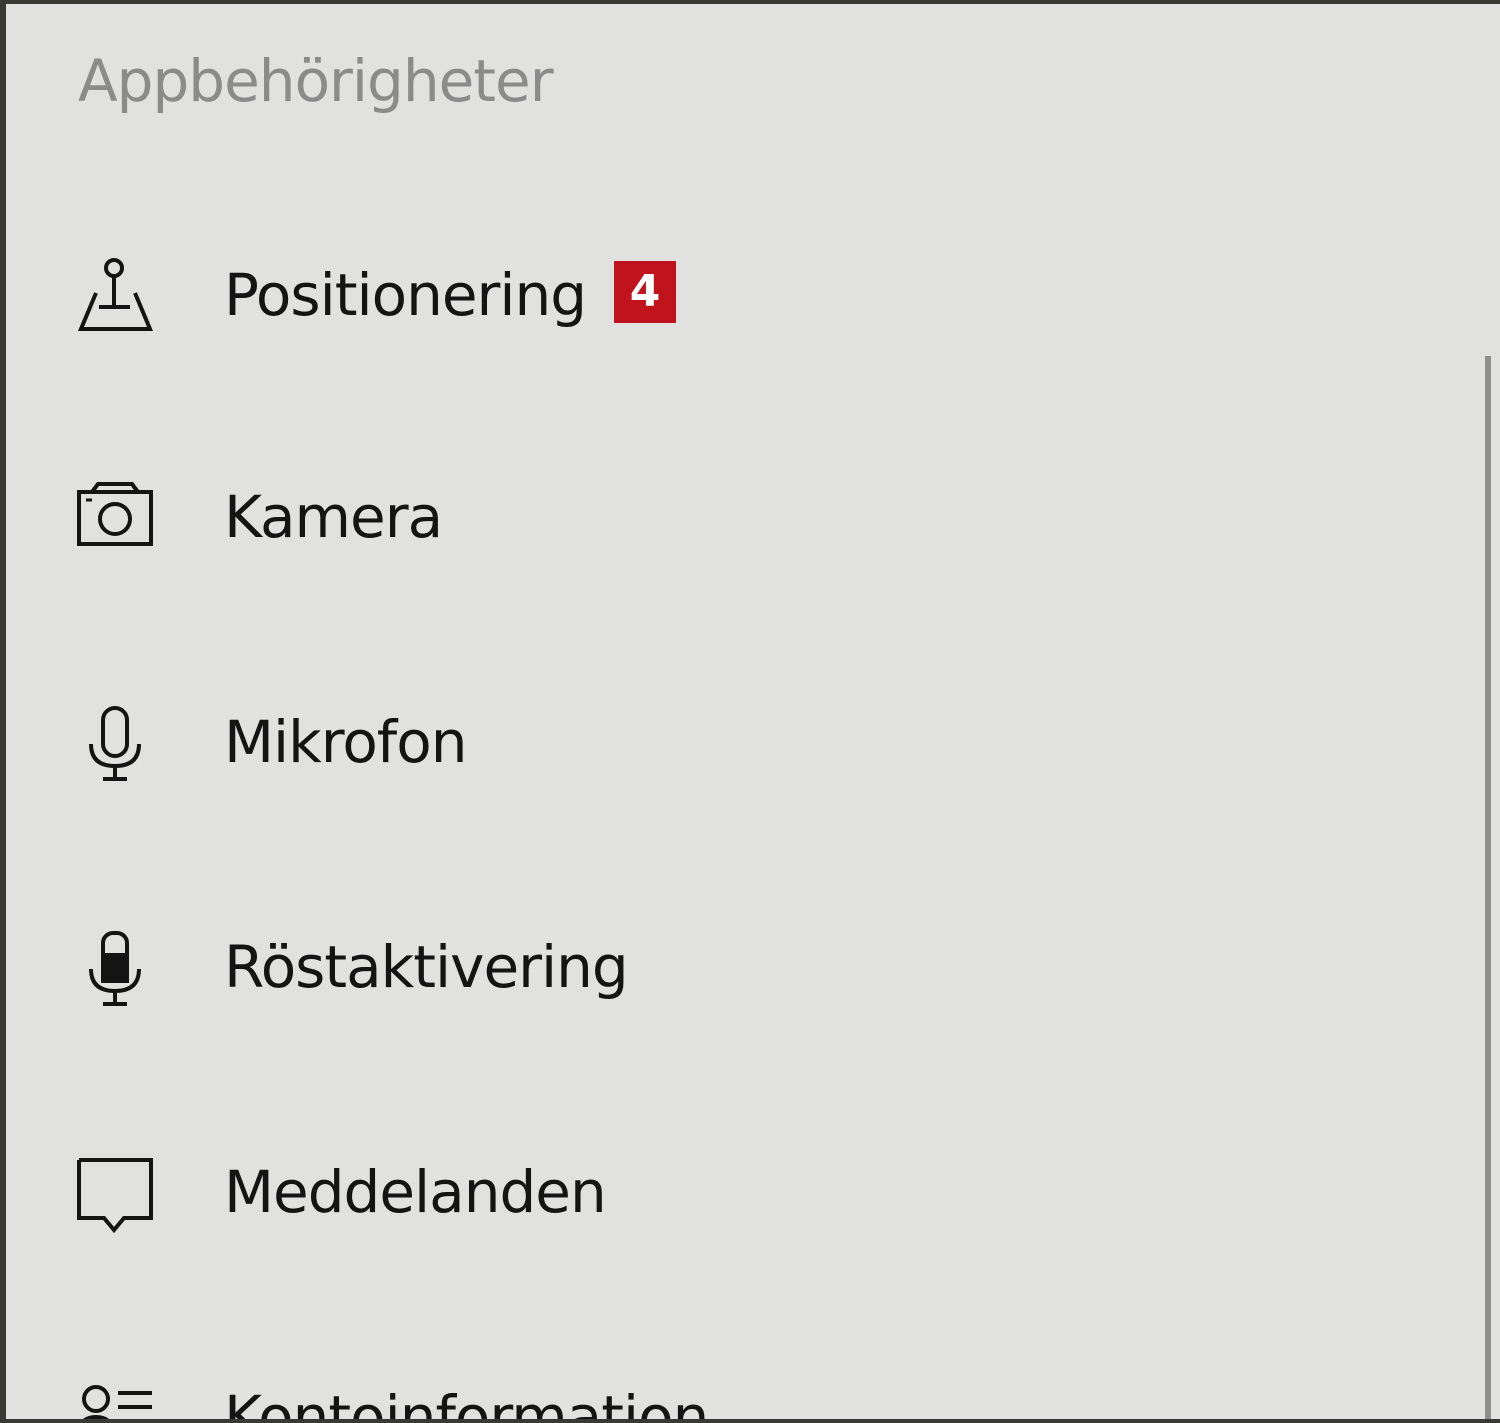  What do you see at coordinates (741, 297) in the screenshot?
I see `nav-item-positionering: Positionering` at bounding box center [741, 297].